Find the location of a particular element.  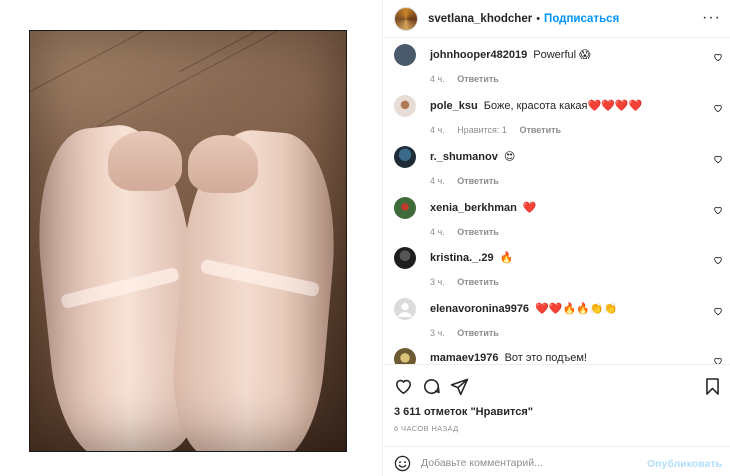

add-comment-bar: Опубликовать is located at coordinates (556, 461).